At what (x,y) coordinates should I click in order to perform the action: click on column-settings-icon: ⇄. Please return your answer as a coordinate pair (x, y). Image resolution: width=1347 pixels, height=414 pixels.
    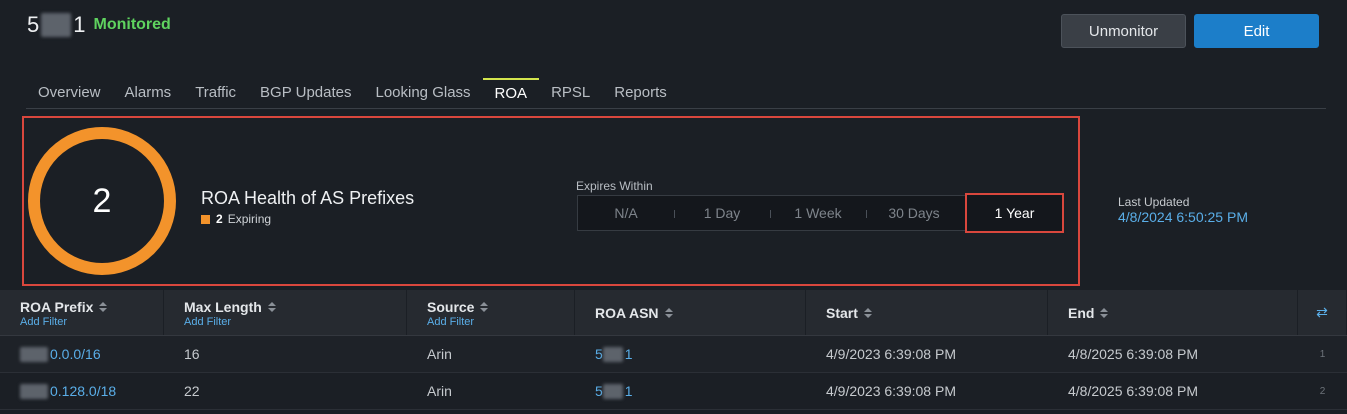
    Looking at the image, I should click on (1322, 312).